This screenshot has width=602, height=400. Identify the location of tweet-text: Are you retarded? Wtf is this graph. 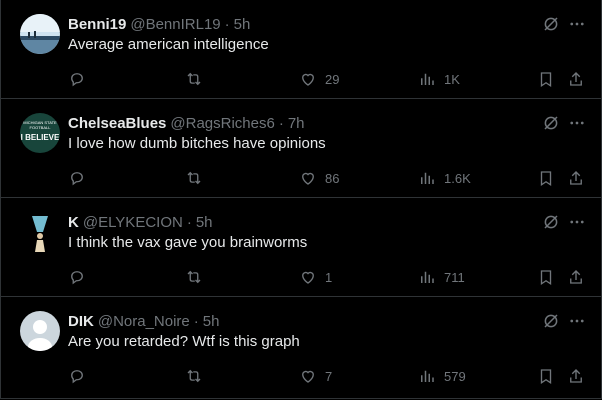
(184, 341).